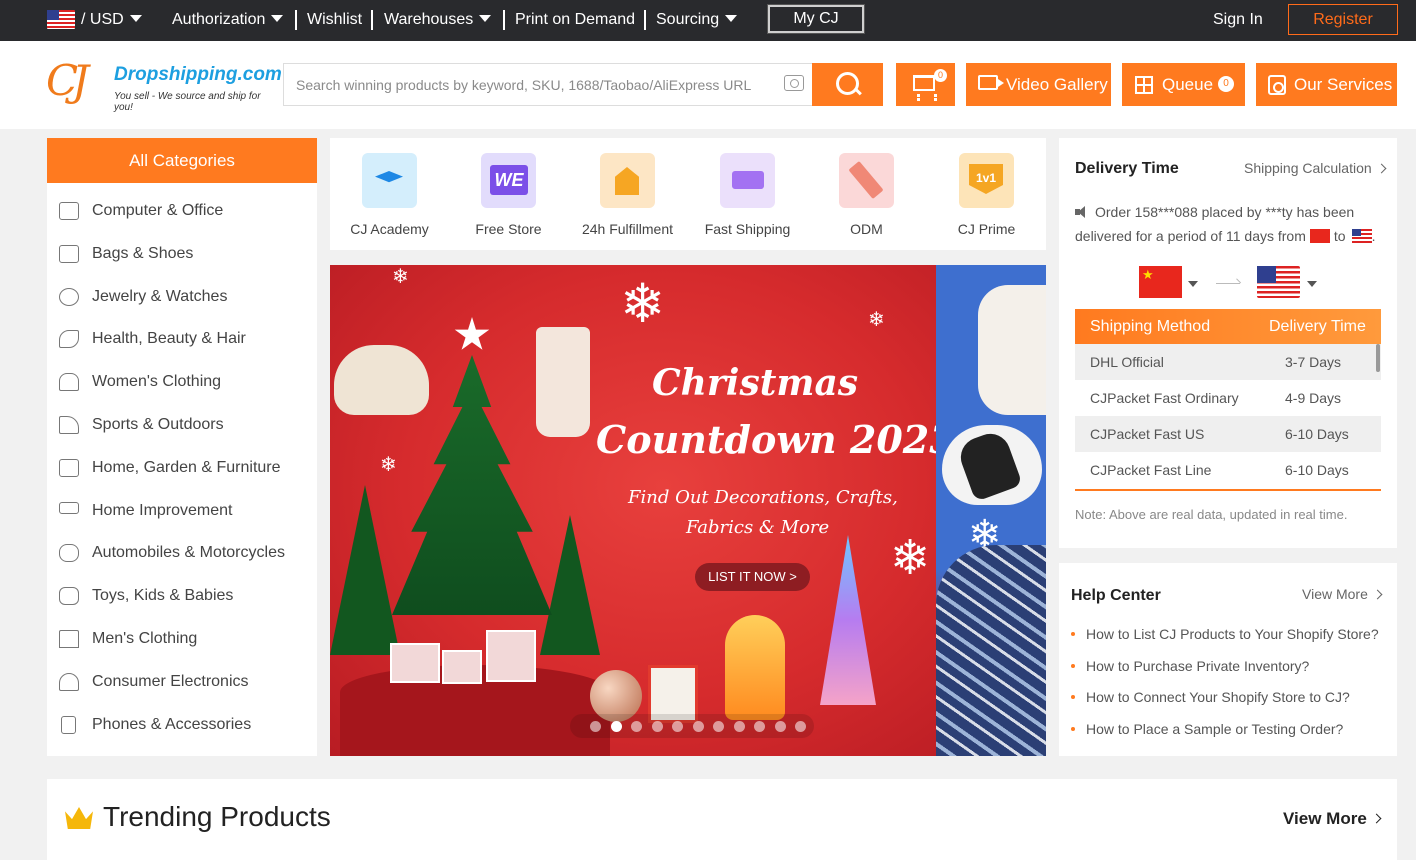  What do you see at coordinates (508, 194) in the screenshot?
I see `quick-link-free-store: WE Free Store` at bounding box center [508, 194].